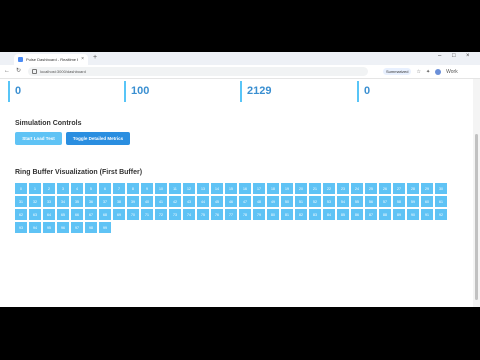 The height and width of the screenshot is (360, 480). Describe the element at coordinates (48, 123) in the screenshot. I see `simulation-controls-heading: Simulation Controls` at that location.